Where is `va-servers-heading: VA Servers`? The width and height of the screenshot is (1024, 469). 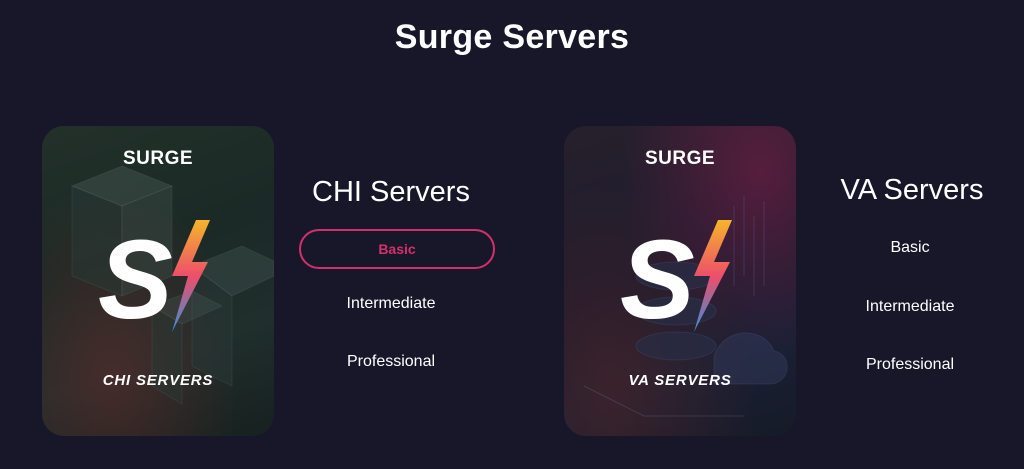 va-servers-heading: VA Servers is located at coordinates (912, 190).